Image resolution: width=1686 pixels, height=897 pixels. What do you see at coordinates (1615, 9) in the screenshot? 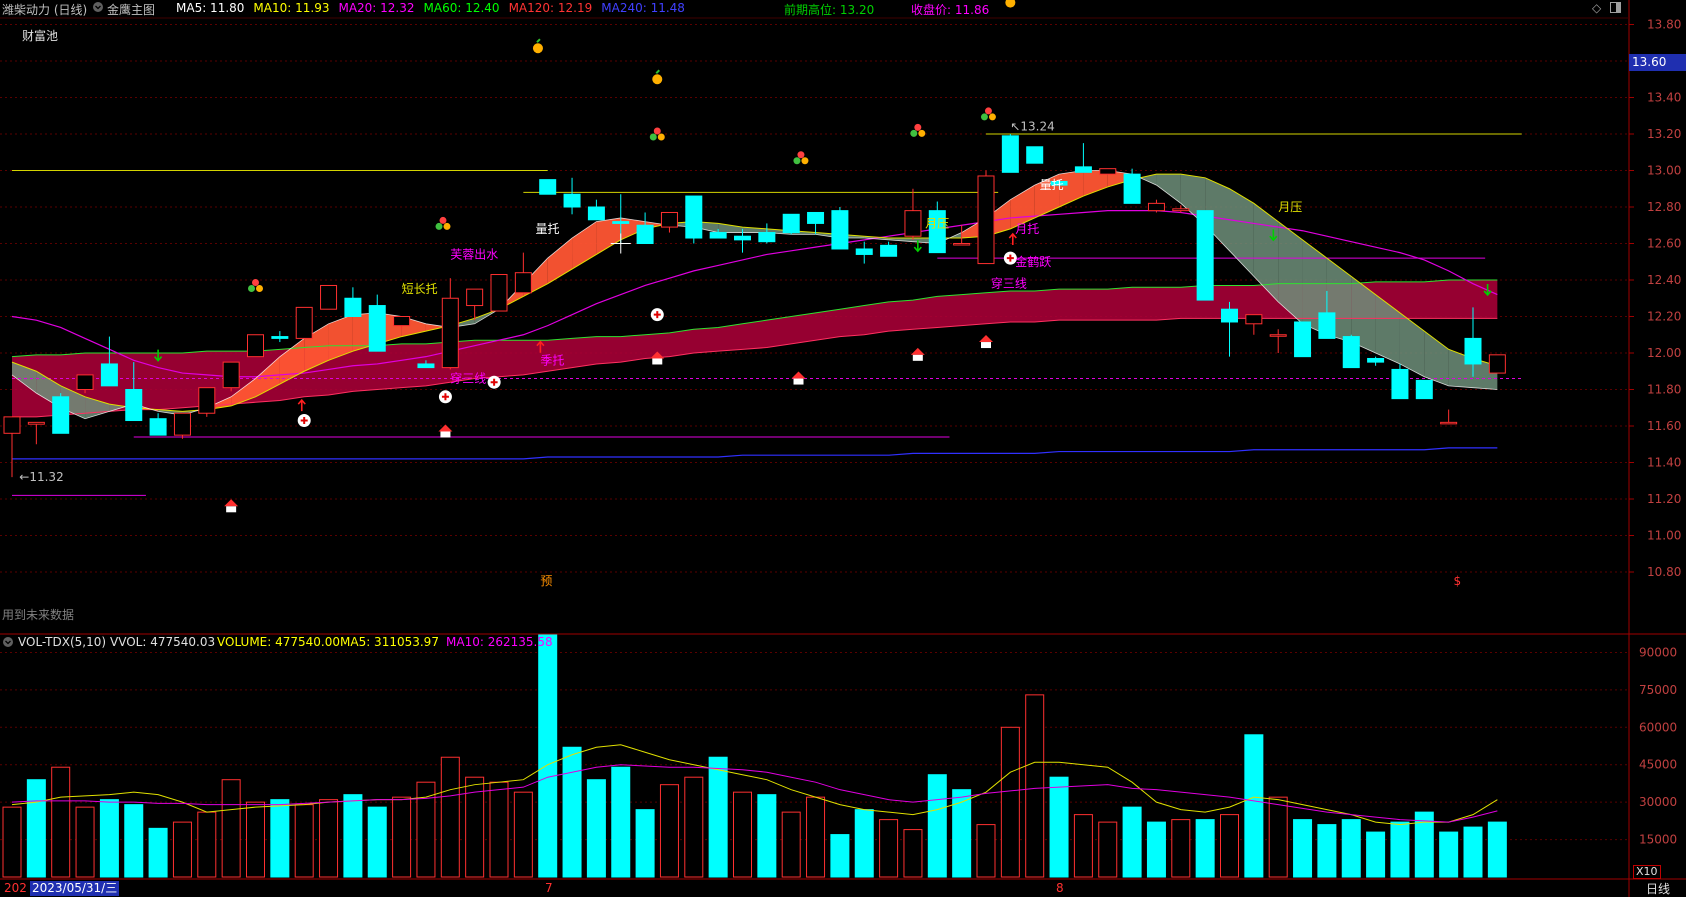
I see `window-icon` at bounding box center [1615, 9].